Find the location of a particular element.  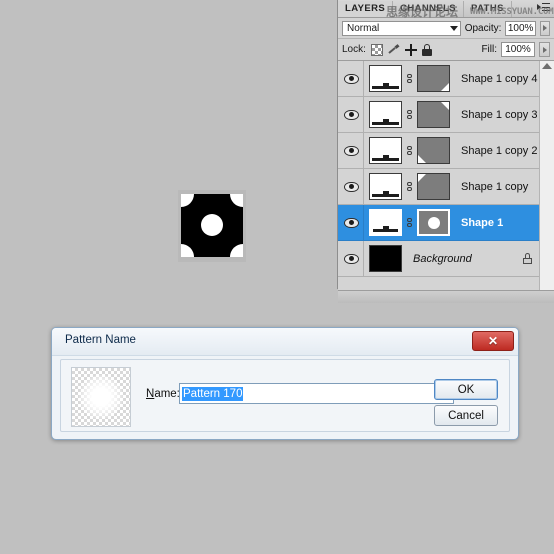

dialog-body: Name: Pattern 170 OK Cancel is located at coordinates (285, 395).